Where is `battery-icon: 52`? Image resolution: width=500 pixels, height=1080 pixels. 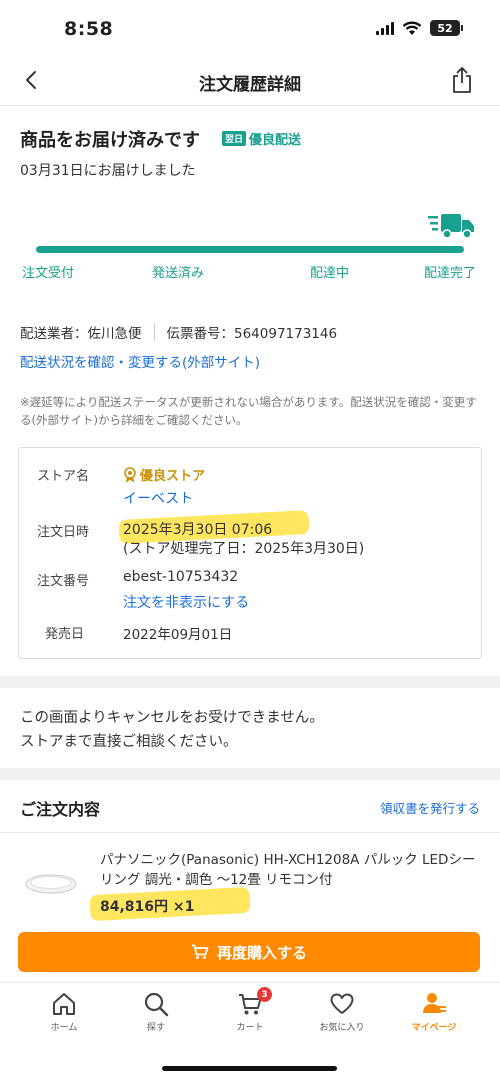 battery-icon: 52 is located at coordinates (446, 28).